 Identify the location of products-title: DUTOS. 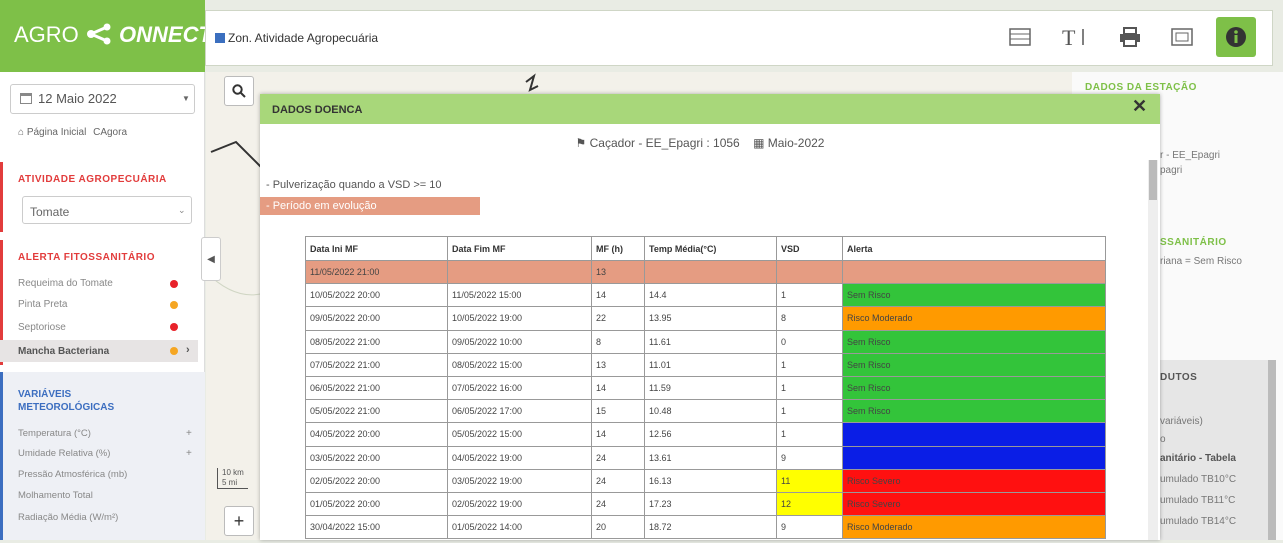
(1179, 377).